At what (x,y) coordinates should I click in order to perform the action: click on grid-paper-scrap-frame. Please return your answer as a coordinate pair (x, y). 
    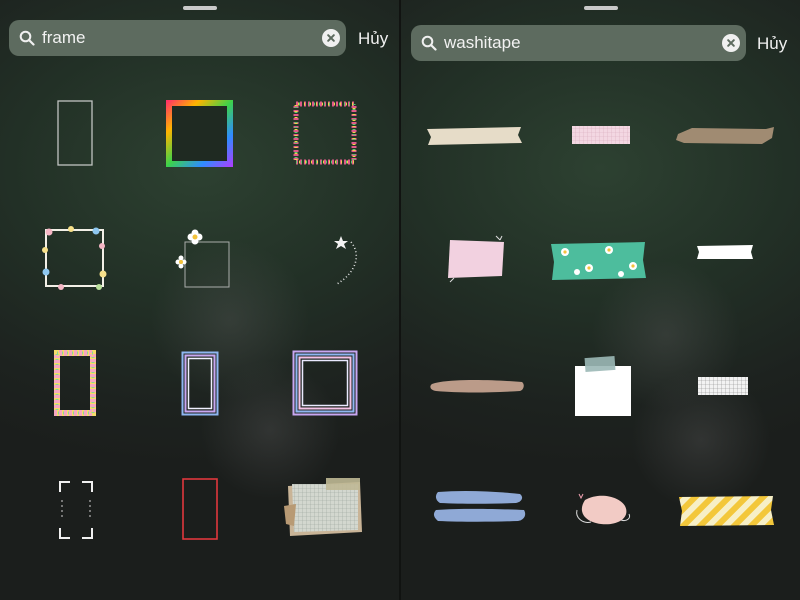
    Looking at the image, I should click on (325, 509).